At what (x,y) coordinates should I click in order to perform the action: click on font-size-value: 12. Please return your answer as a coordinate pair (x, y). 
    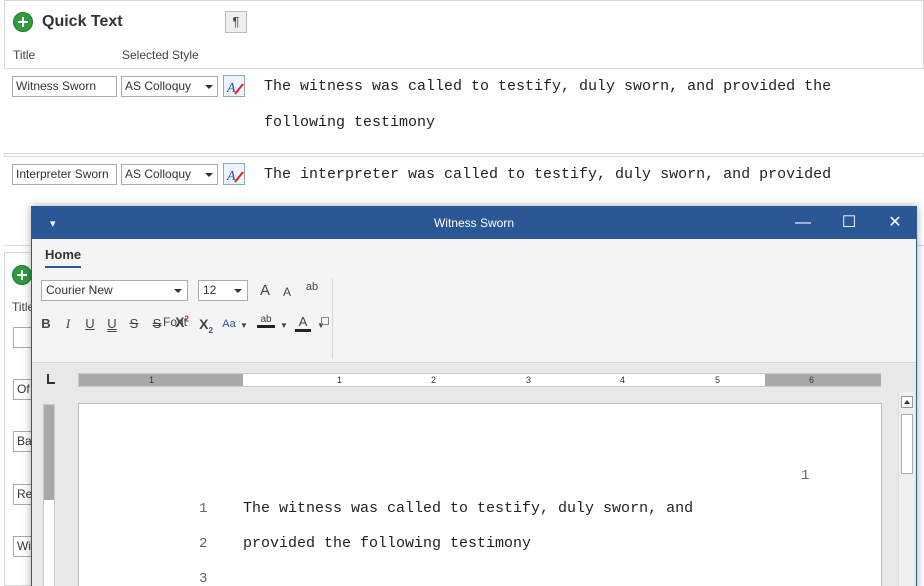
    Looking at the image, I should click on (210, 290).